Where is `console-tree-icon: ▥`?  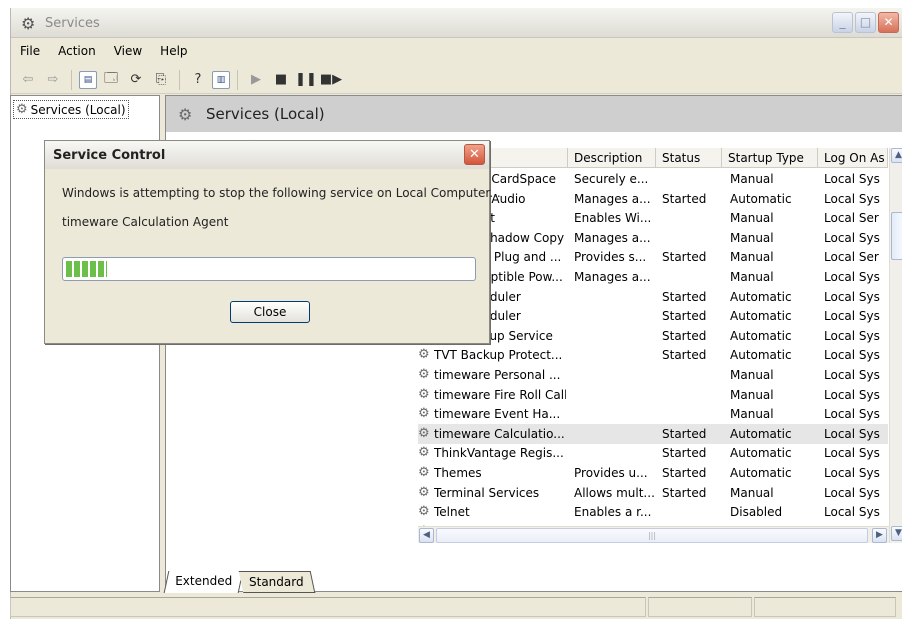
console-tree-icon: ▥ is located at coordinates (221, 79).